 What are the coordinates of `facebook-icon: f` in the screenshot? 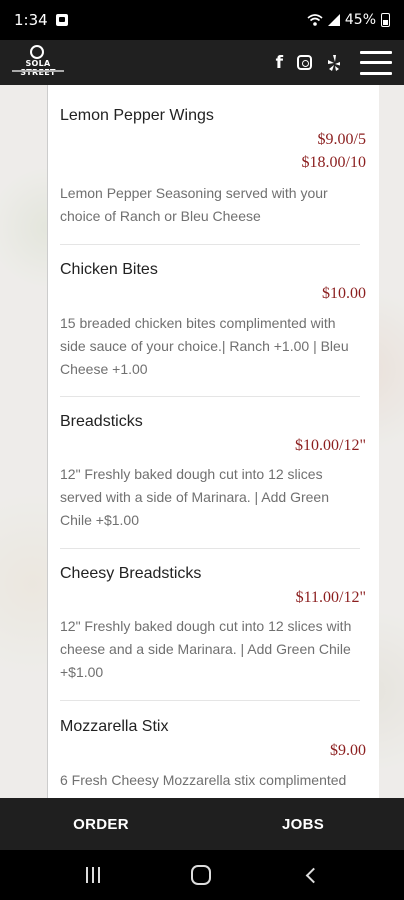 It's located at (279, 63).